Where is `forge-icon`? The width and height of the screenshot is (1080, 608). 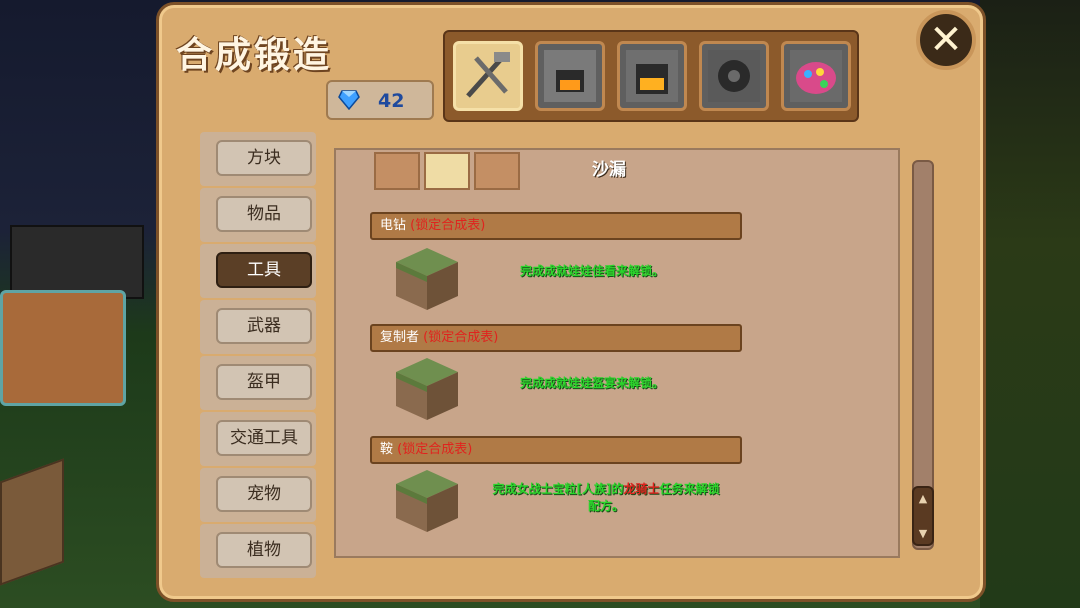 forge-icon is located at coordinates (652, 76).